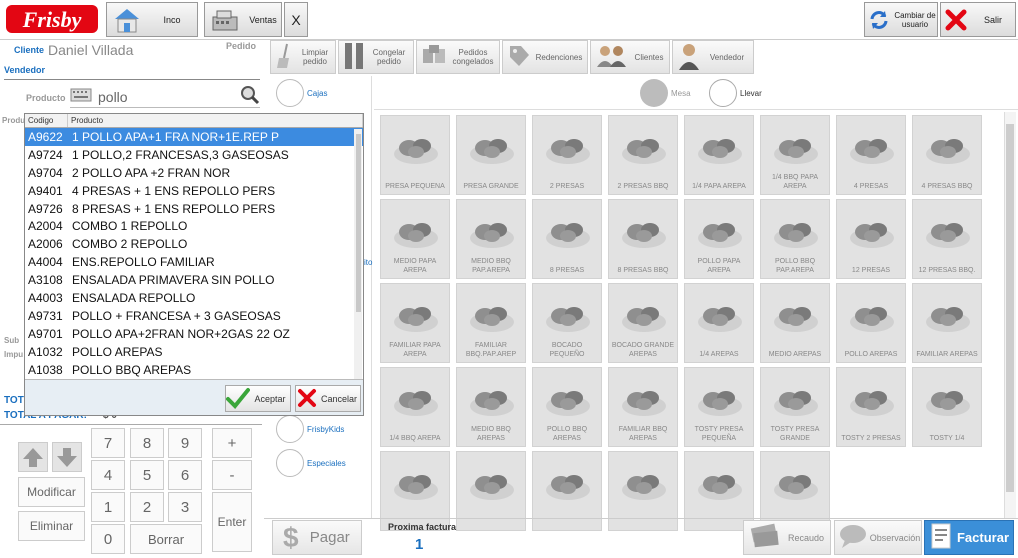  What do you see at coordinates (194, 137) in the screenshot?
I see `dropdown-row: A9622 1 POLLO APA+1 FRA NOR+1E.REP P` at bounding box center [194, 137].